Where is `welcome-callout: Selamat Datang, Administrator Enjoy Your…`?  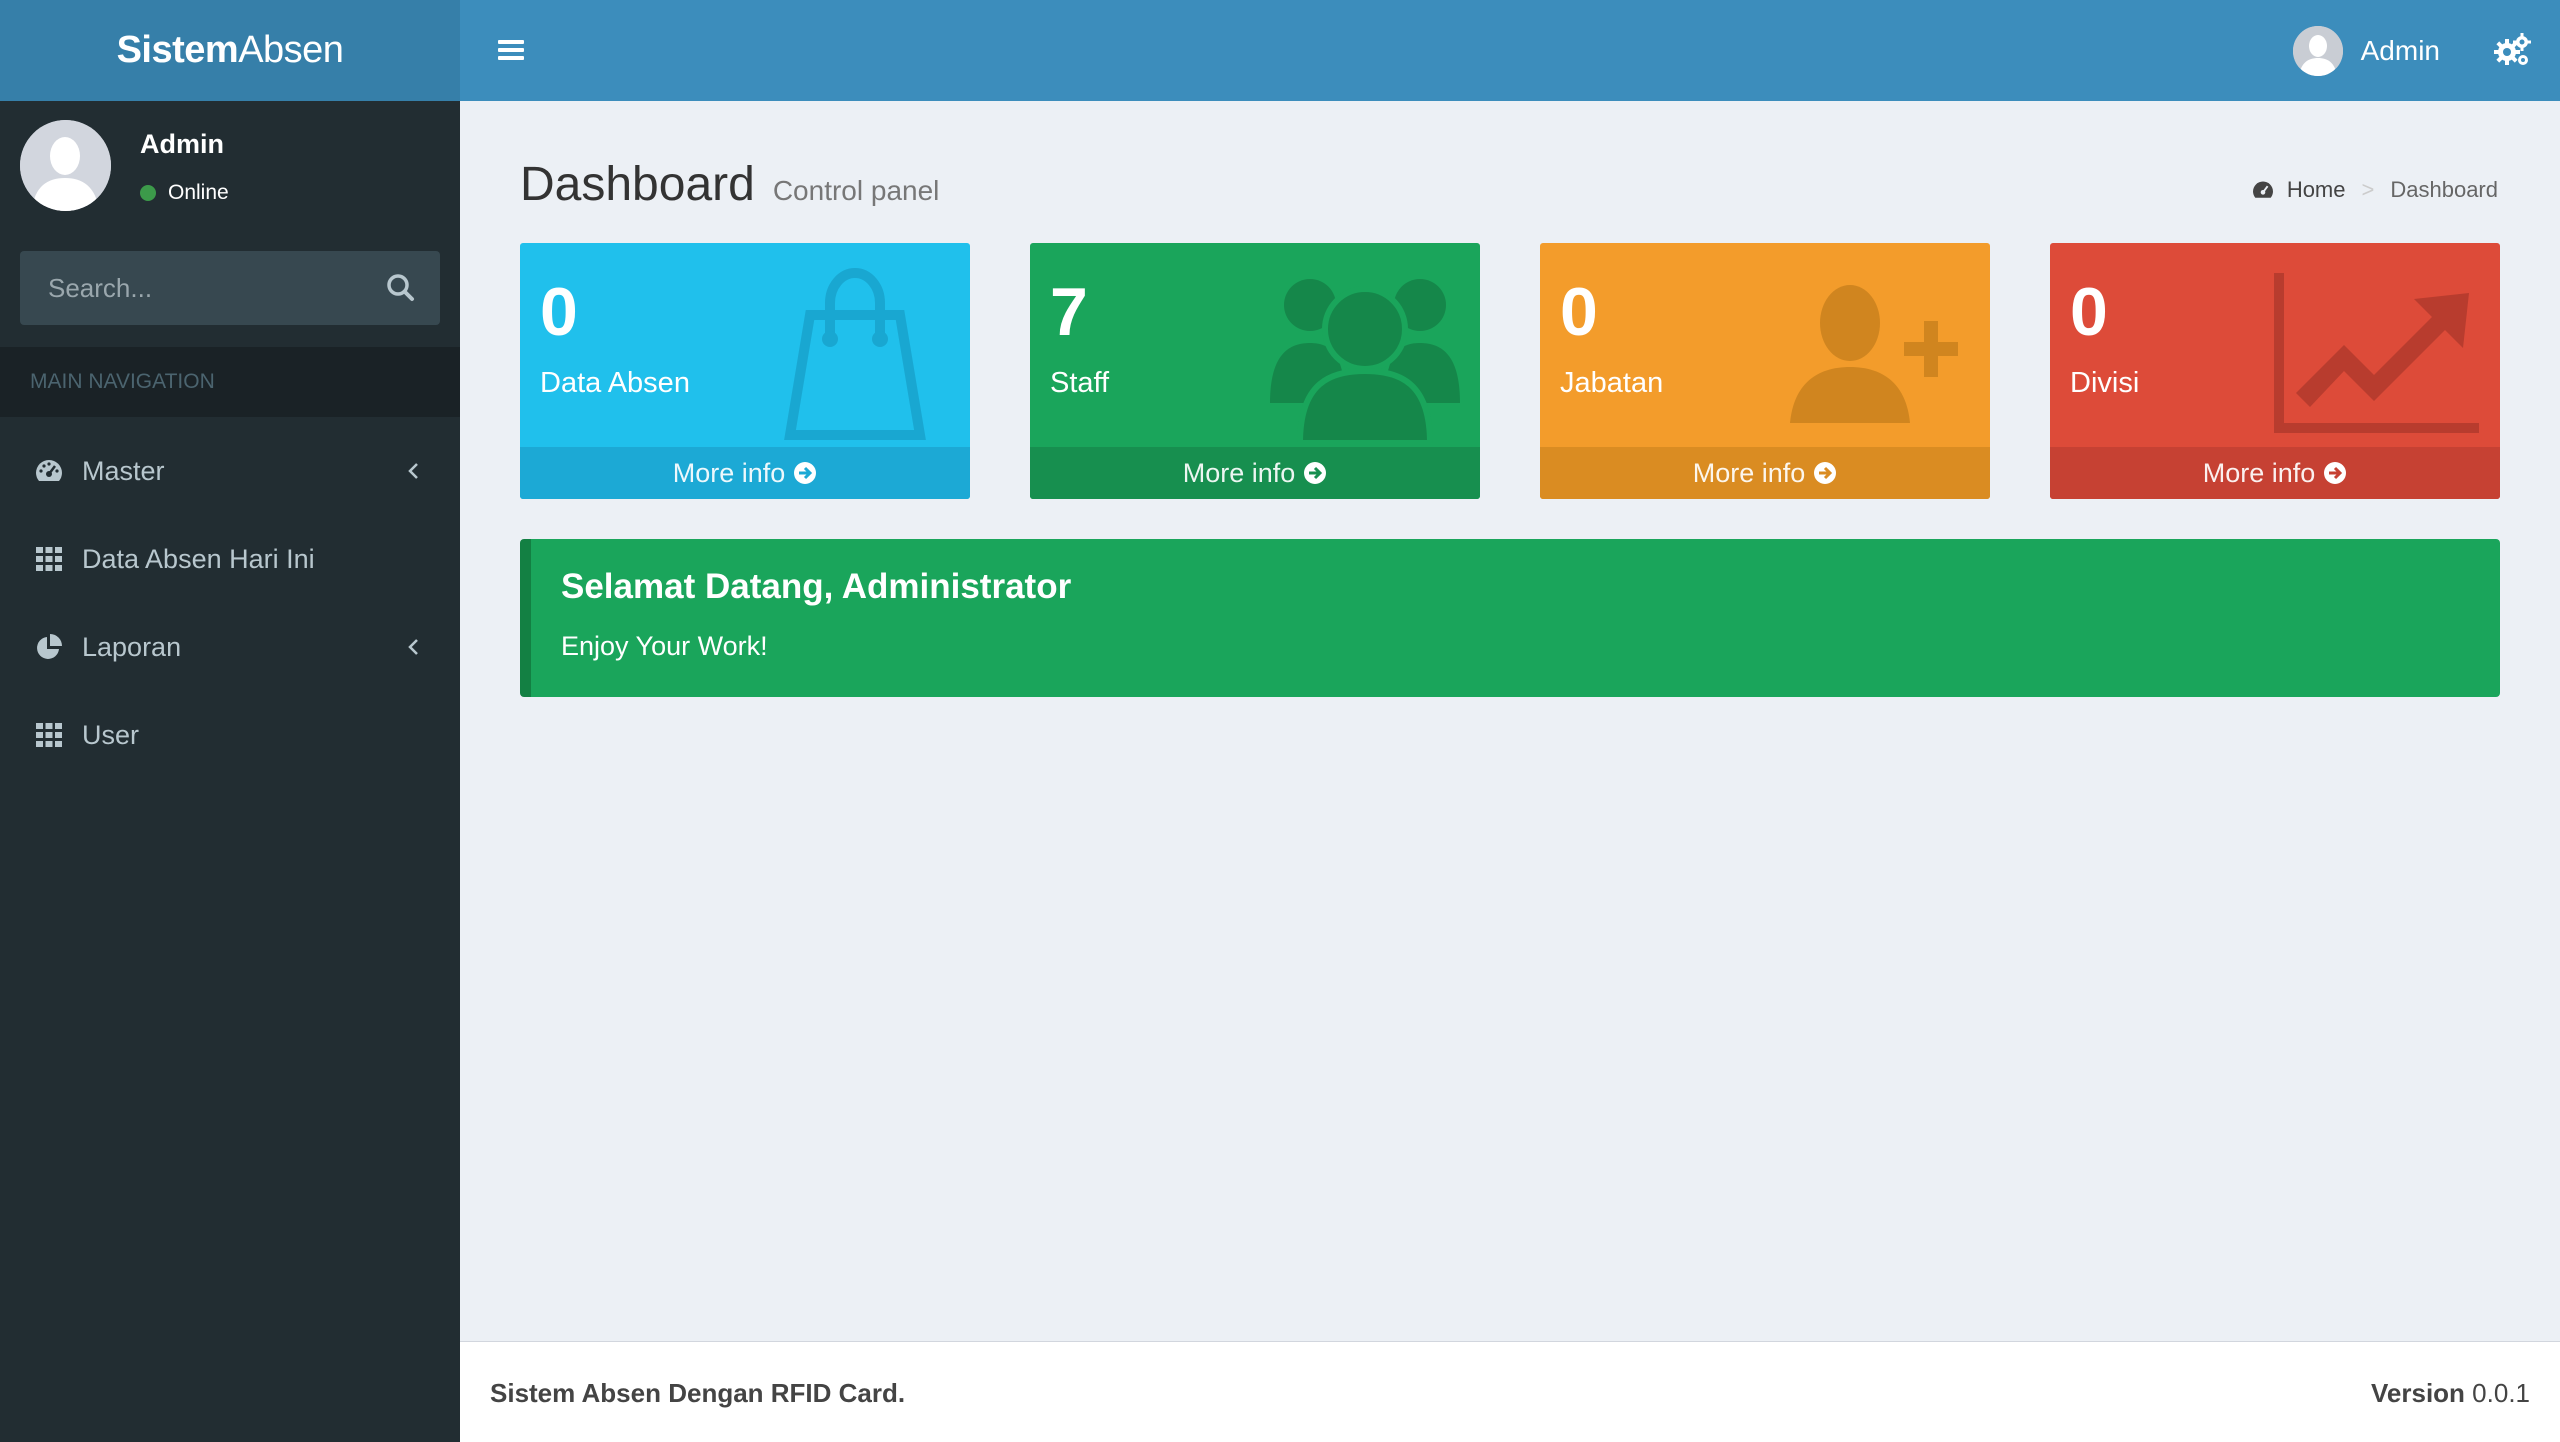 welcome-callout: Selamat Datang, Administrator Enjoy Your… is located at coordinates (1510, 618).